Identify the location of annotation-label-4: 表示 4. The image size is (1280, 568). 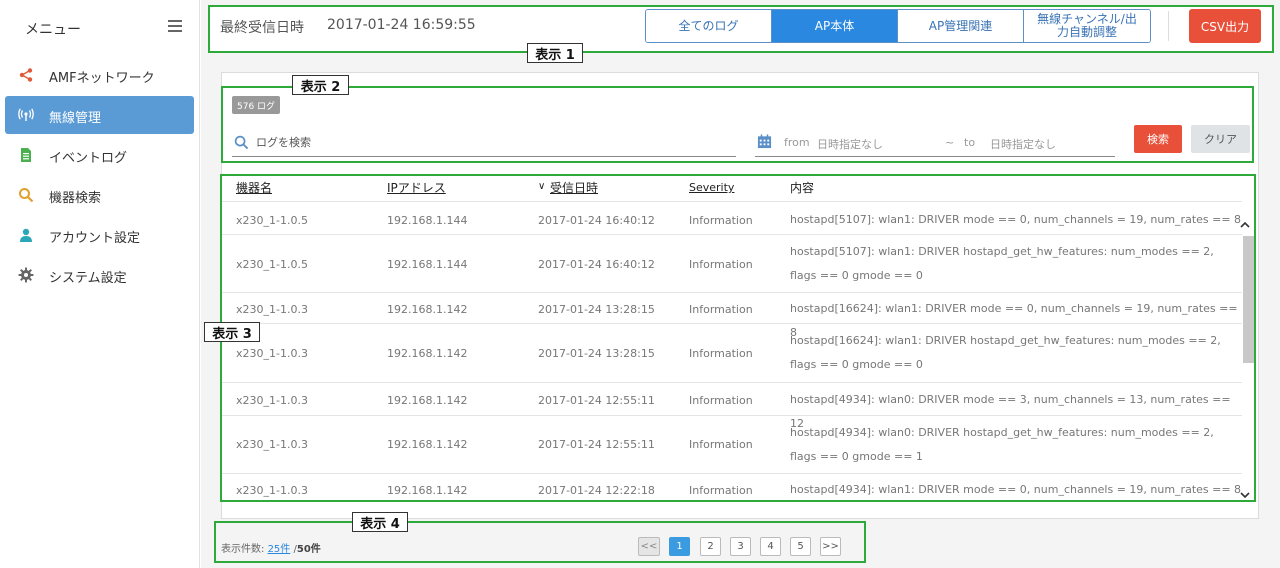
(380, 522).